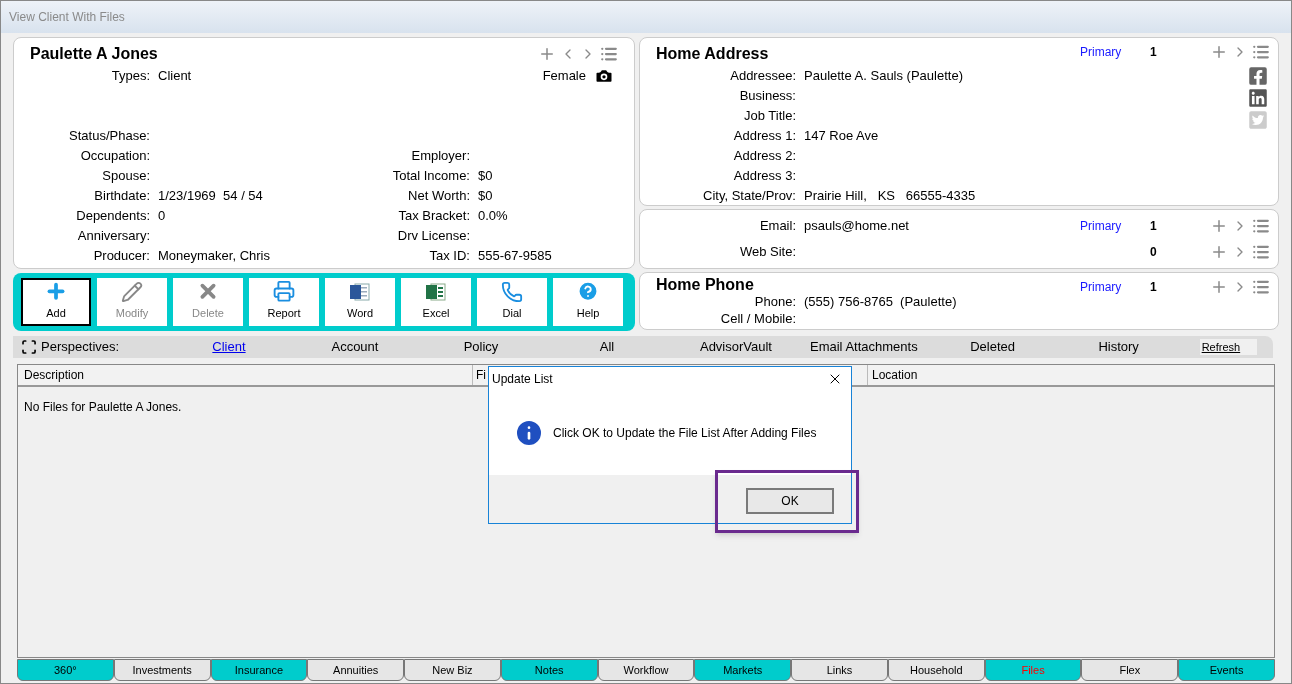 The width and height of the screenshot is (1292, 684). I want to click on field-label: Tax Bracket:, so click(433, 216).